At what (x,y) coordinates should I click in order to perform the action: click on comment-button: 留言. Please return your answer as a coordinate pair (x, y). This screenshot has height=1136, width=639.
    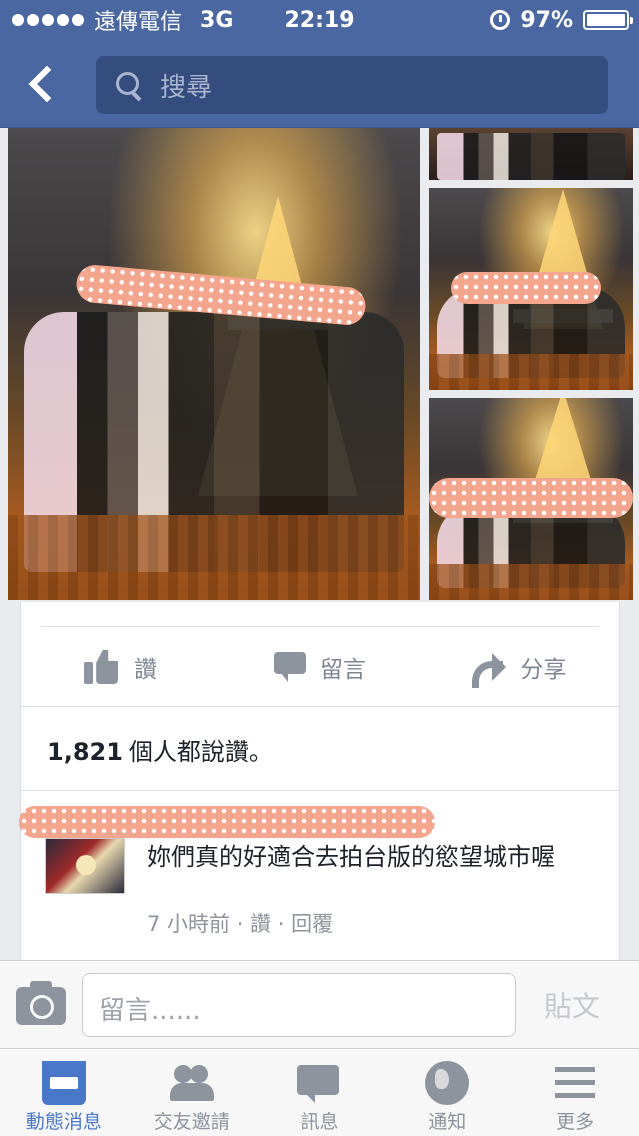
    Looking at the image, I should click on (319, 667).